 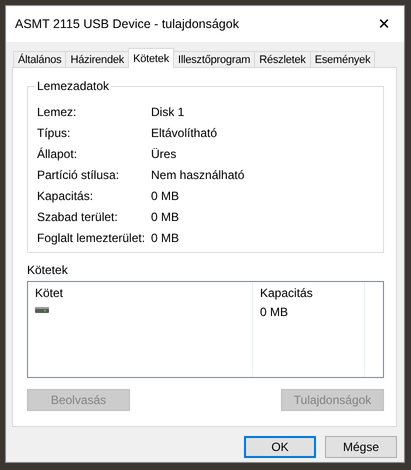 What do you see at coordinates (65, 195) in the screenshot?
I see `field-label: Kapacitás:` at bounding box center [65, 195].